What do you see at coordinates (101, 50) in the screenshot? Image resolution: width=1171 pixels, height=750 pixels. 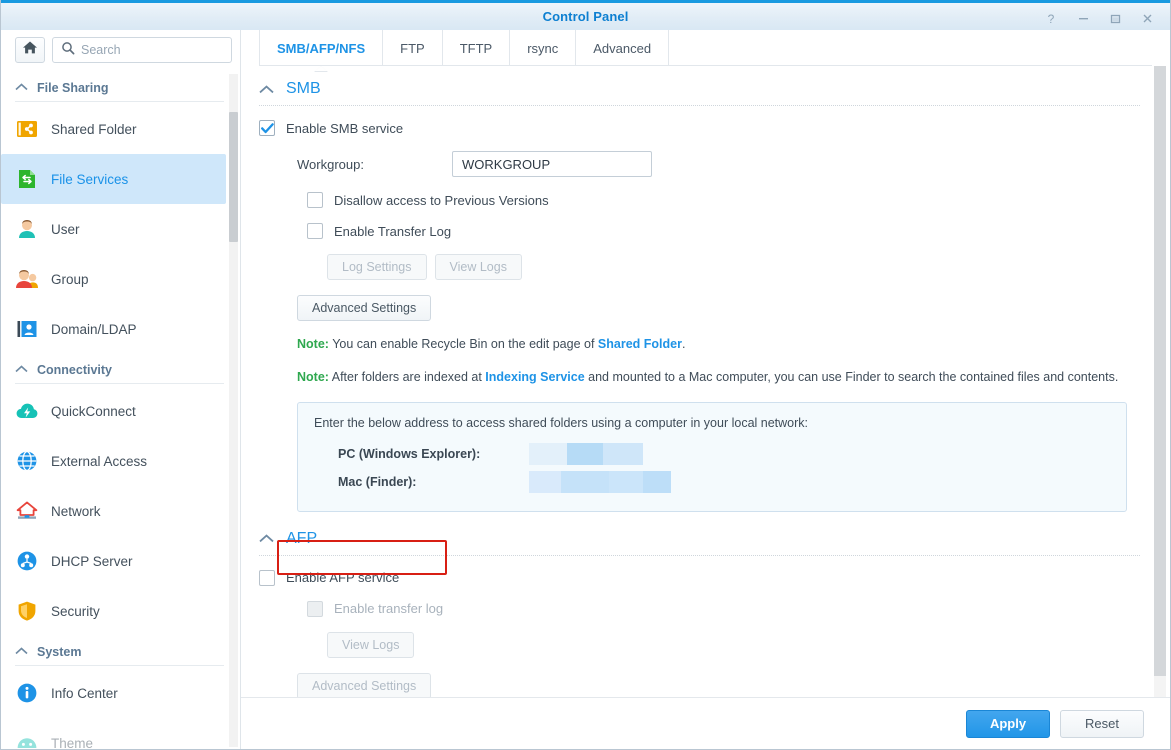 I see `search-placeholder: Search` at bounding box center [101, 50].